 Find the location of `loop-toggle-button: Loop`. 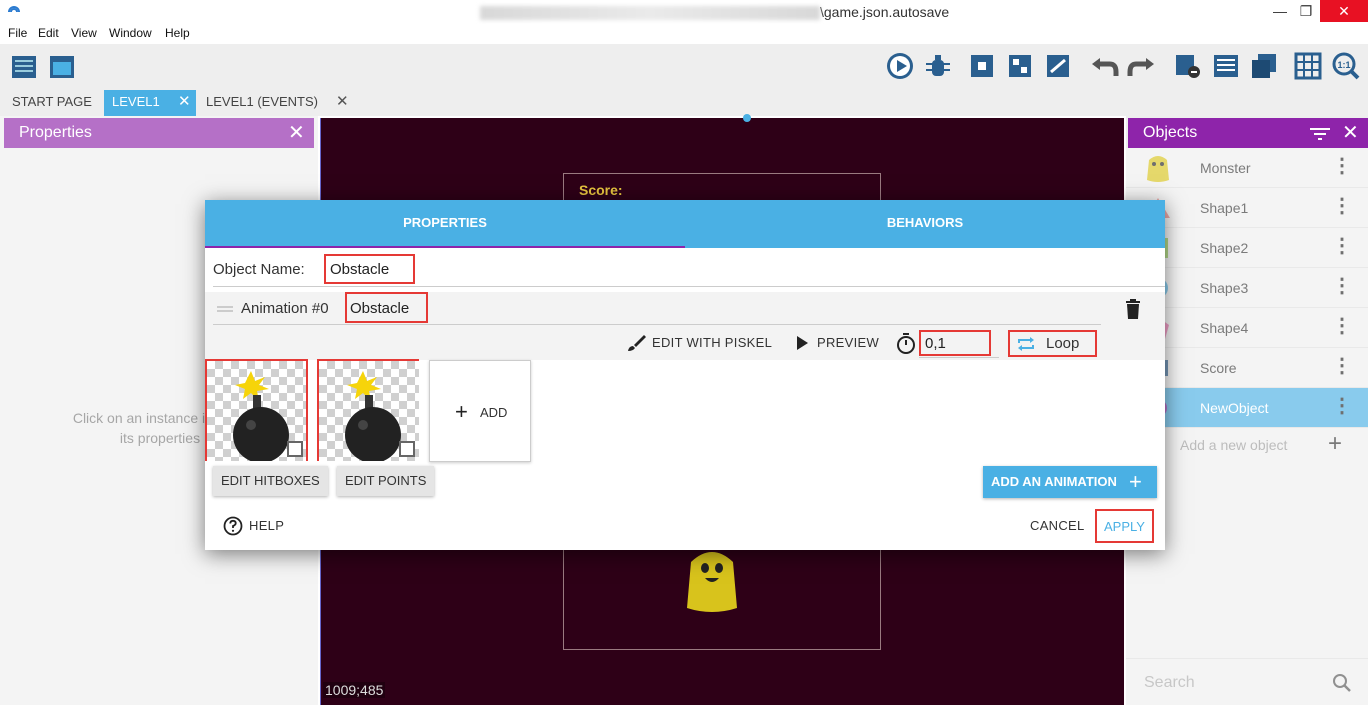

loop-toggle-button: Loop is located at coordinates (1052, 343).